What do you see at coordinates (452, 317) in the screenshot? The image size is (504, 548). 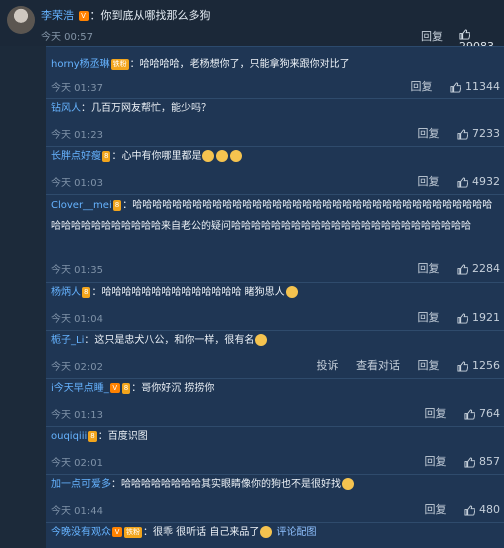 I see `comment-actions: 回复 1921` at bounding box center [452, 317].